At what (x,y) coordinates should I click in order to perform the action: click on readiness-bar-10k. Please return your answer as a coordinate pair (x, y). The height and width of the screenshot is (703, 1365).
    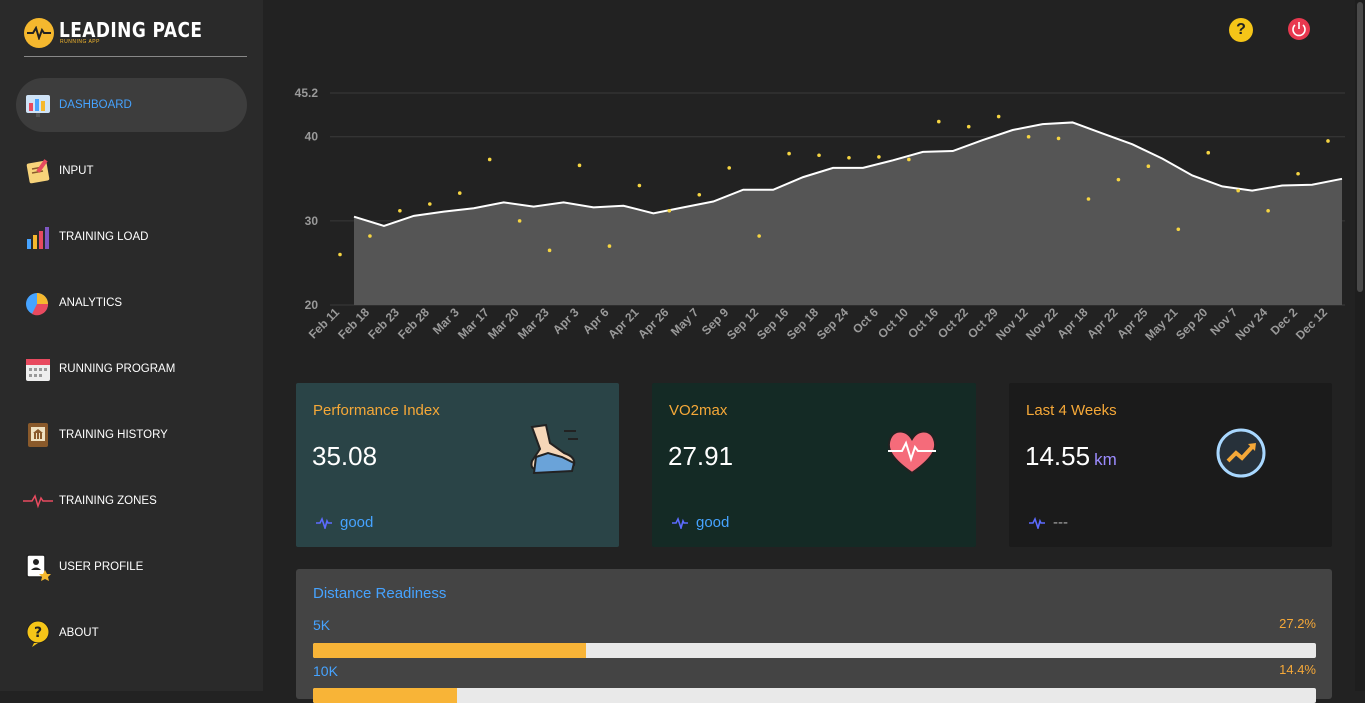
    Looking at the image, I should click on (814, 695).